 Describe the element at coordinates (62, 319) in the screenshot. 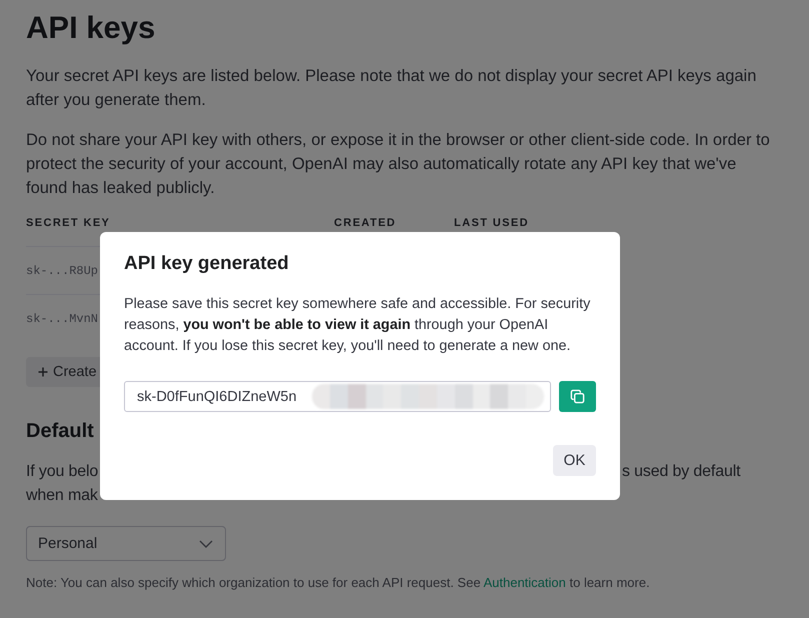

I see `secret-key-cell: sk-...MvnN` at that location.